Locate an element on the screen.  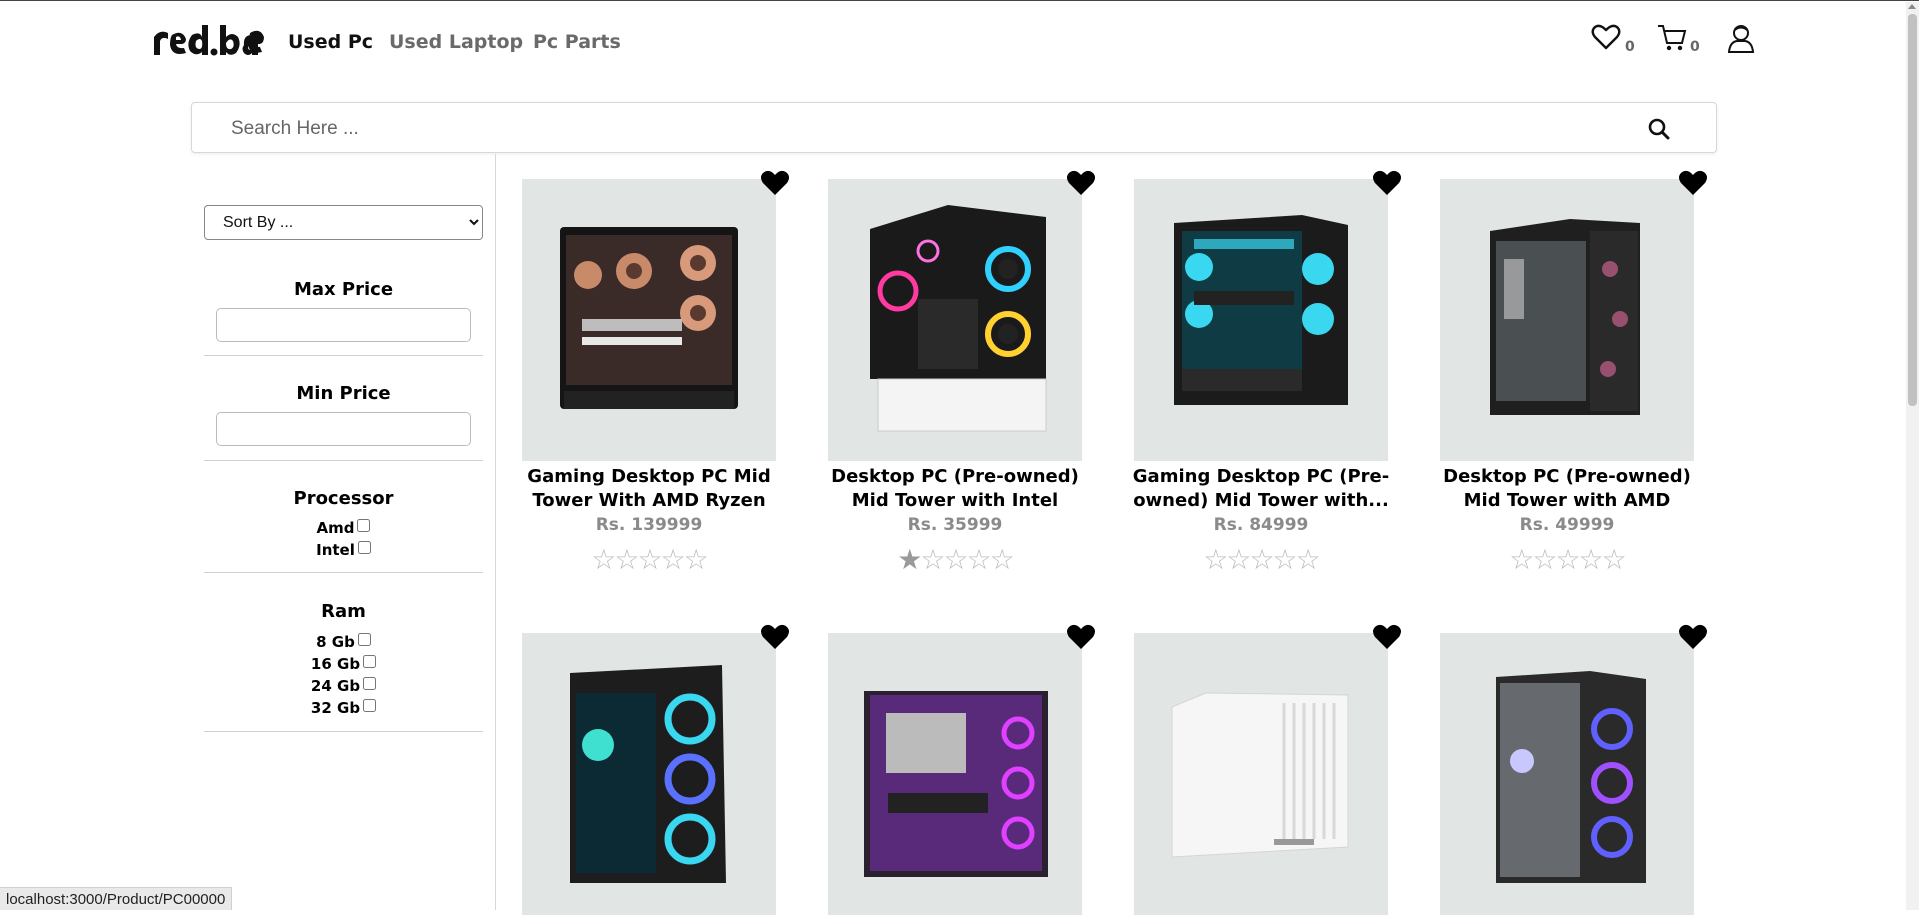
wishlist-count: 0 is located at coordinates (1630, 47).